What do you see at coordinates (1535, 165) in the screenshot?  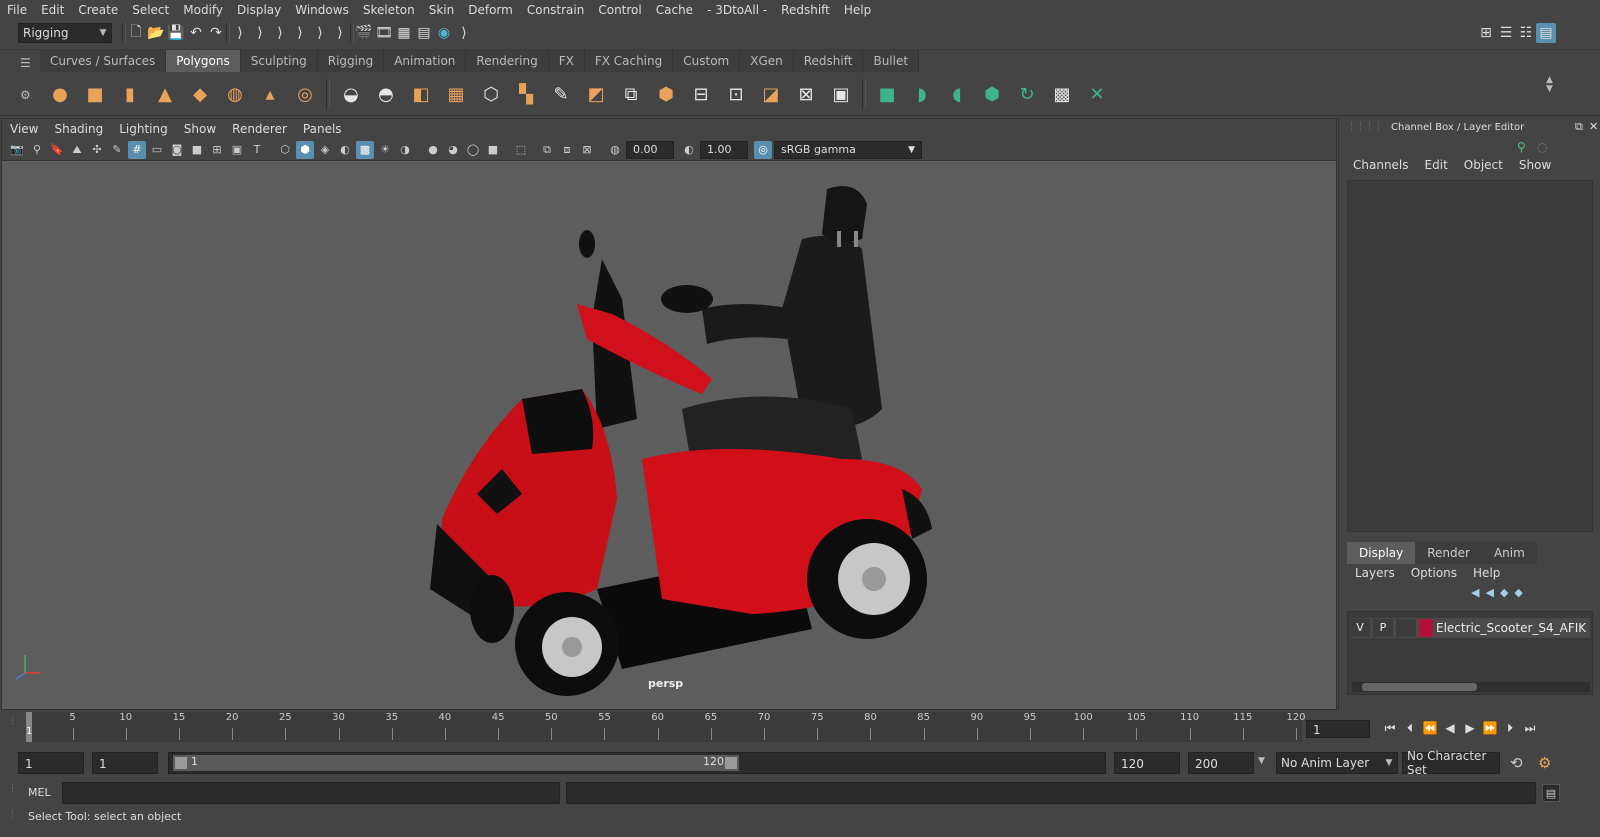 I see `cb-menu-show: Show` at bounding box center [1535, 165].